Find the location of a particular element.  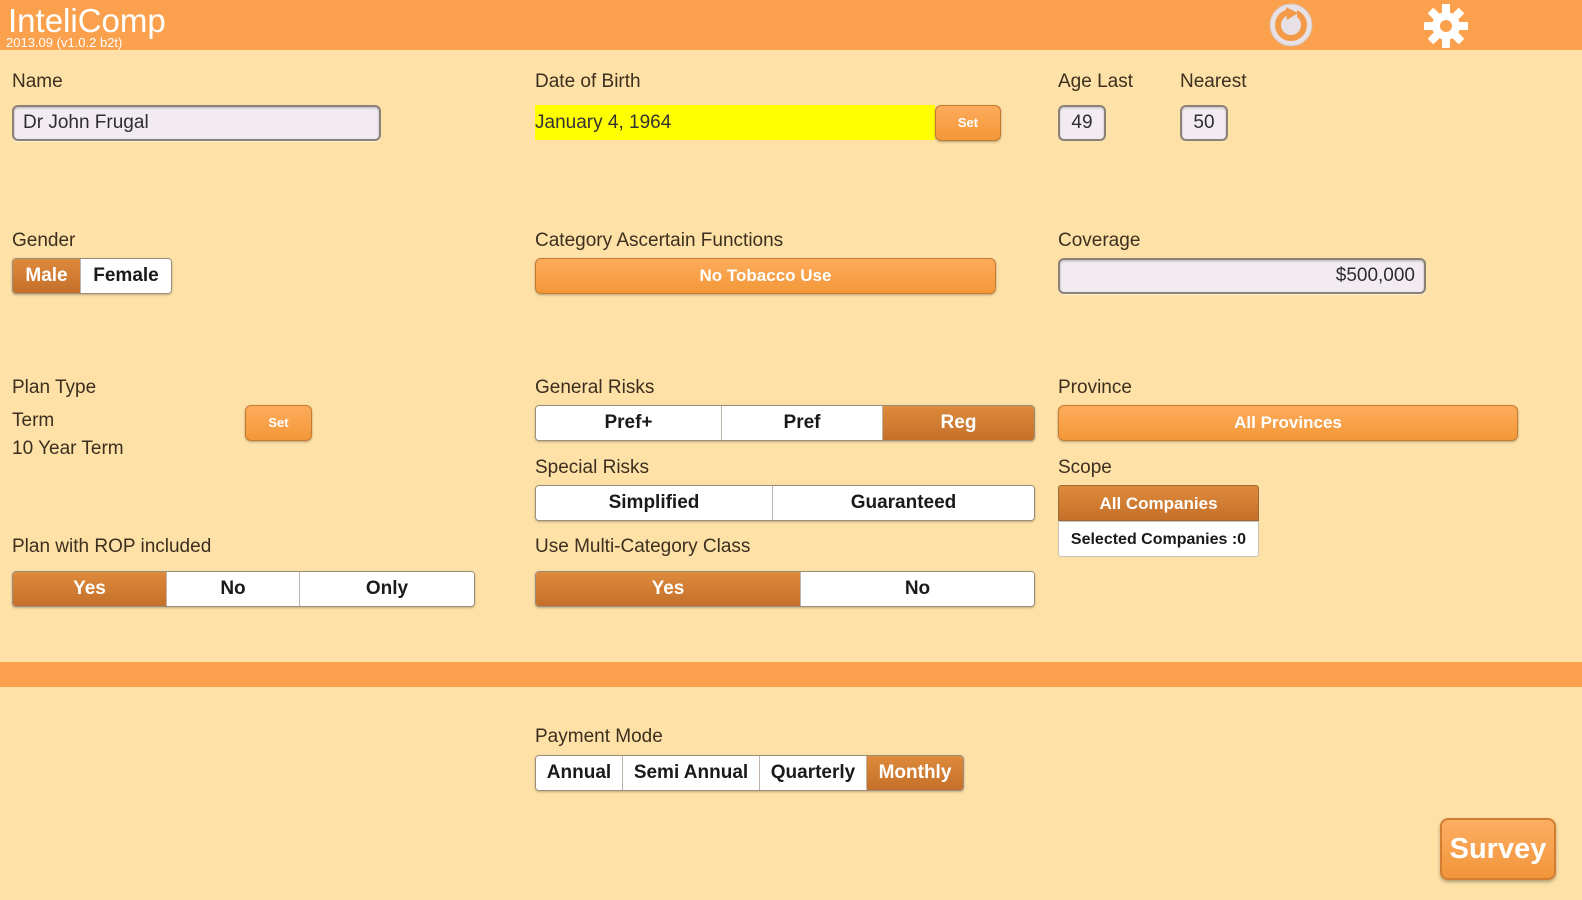

payment-mode-toggle: Annual Semi Annual Quarterly Monthly is located at coordinates (749, 773).